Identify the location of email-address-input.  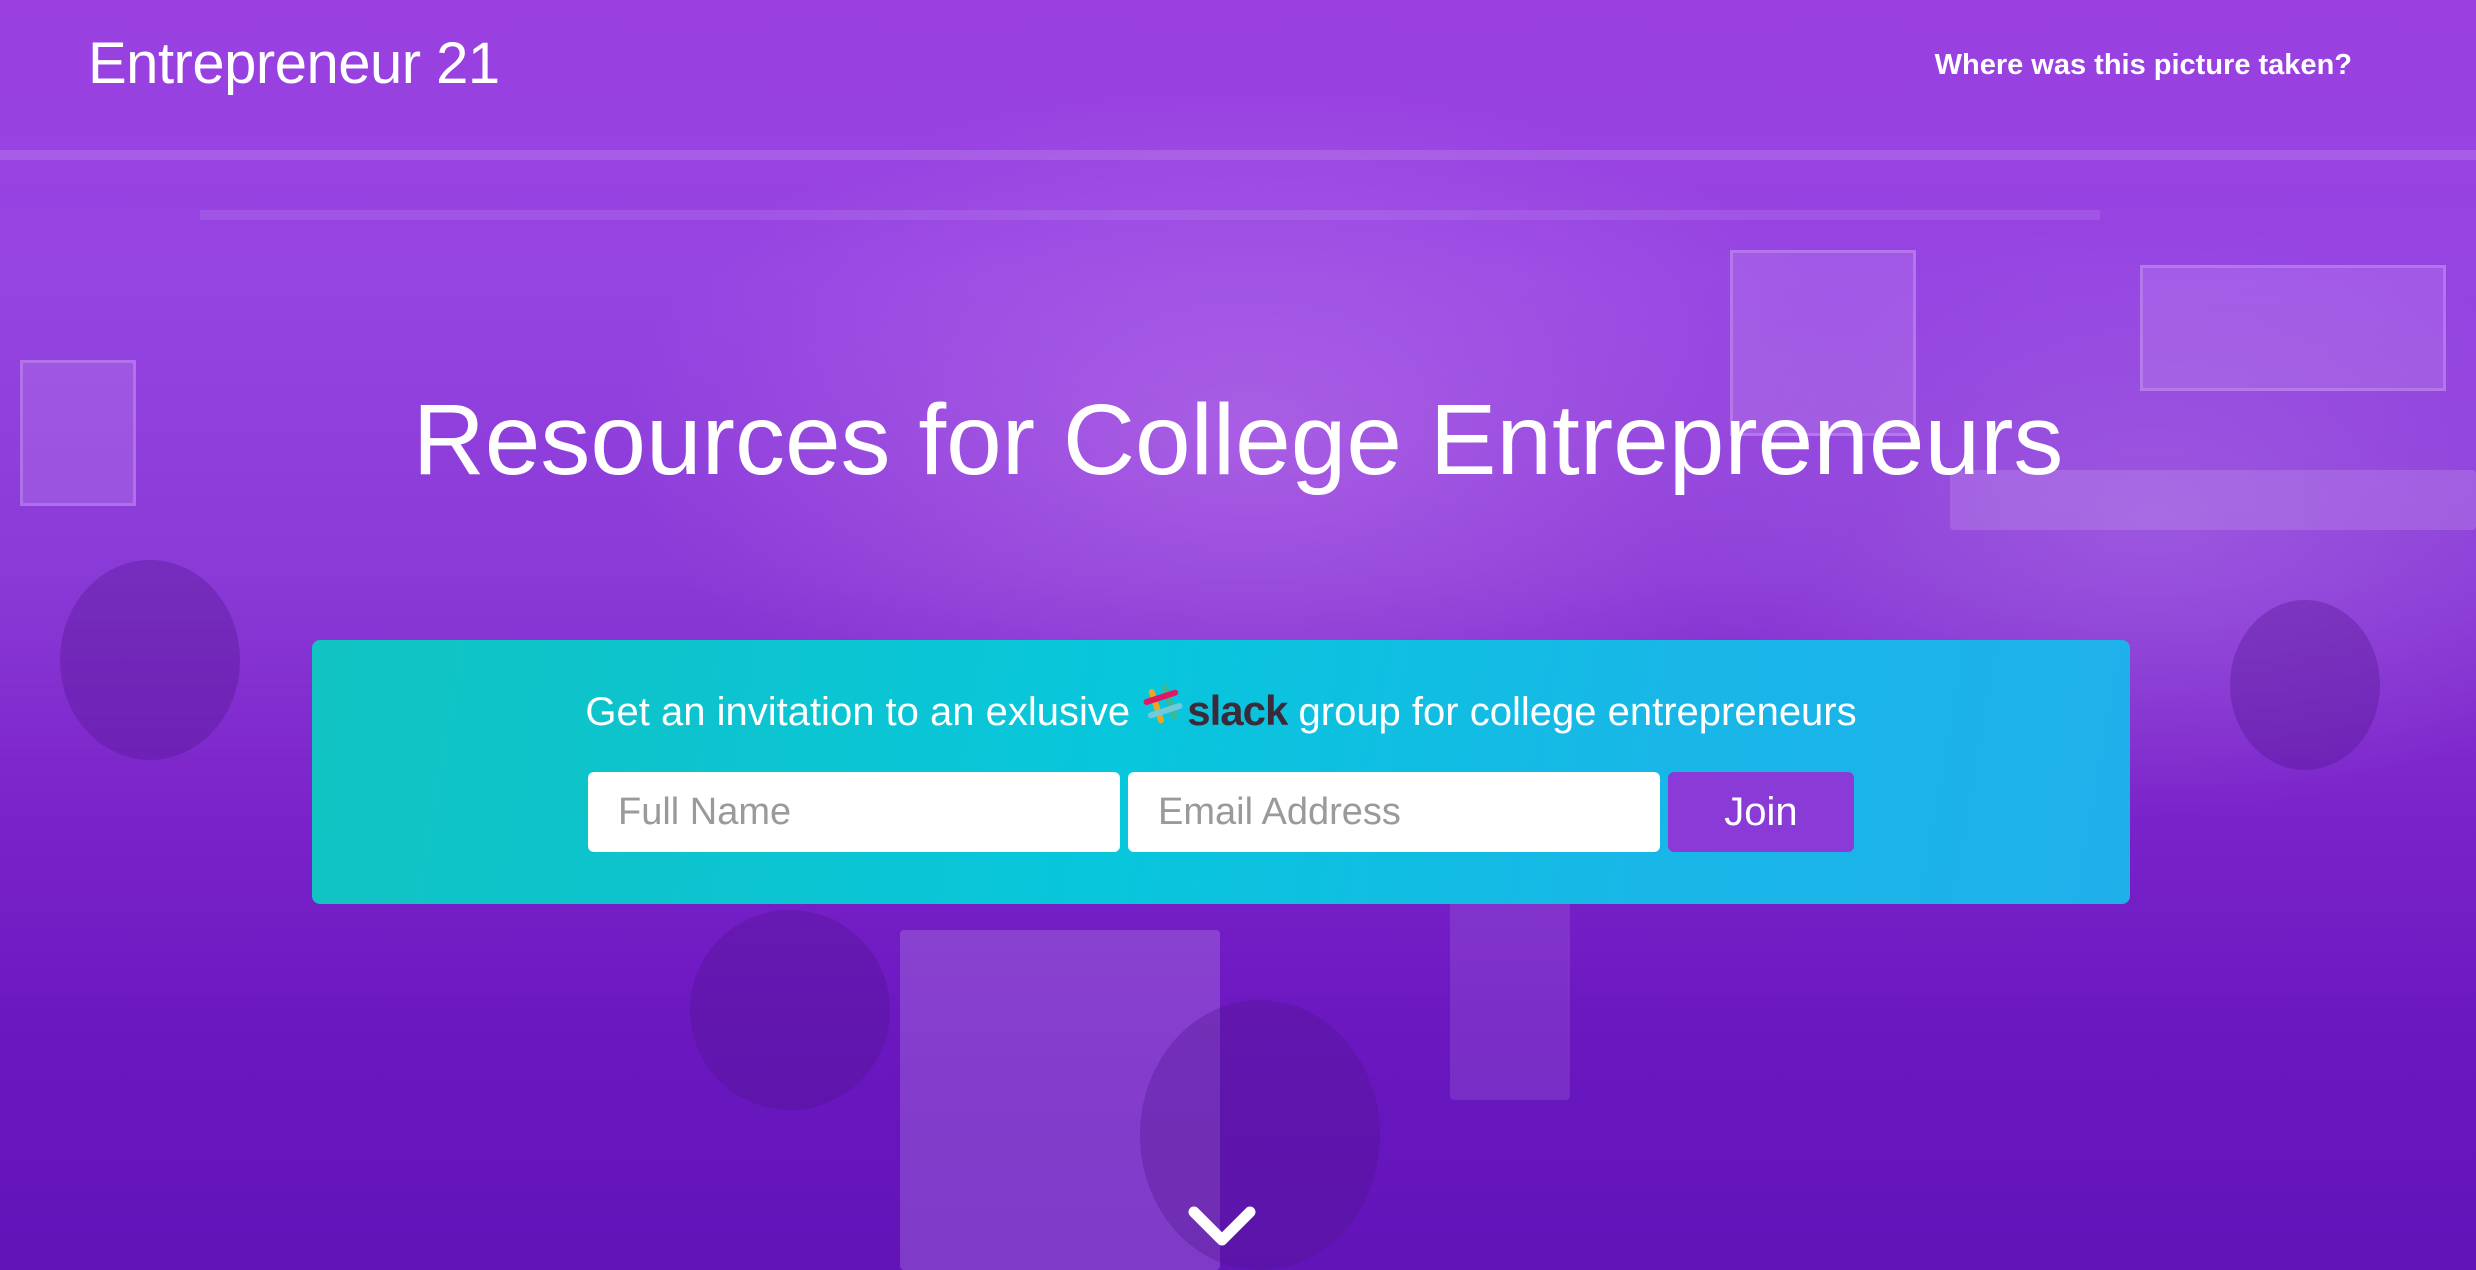
(1394, 812).